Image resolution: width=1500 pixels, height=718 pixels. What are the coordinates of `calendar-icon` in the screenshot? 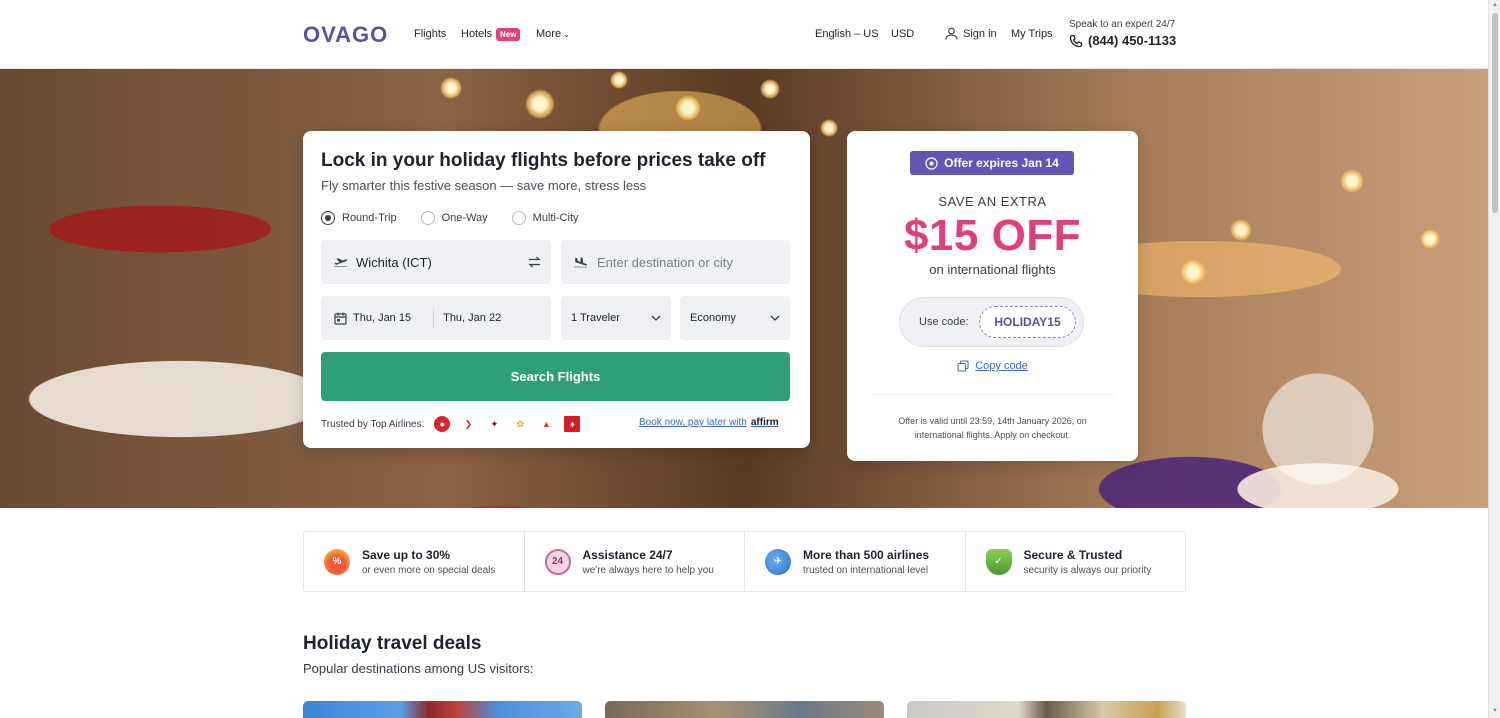 It's located at (340, 318).